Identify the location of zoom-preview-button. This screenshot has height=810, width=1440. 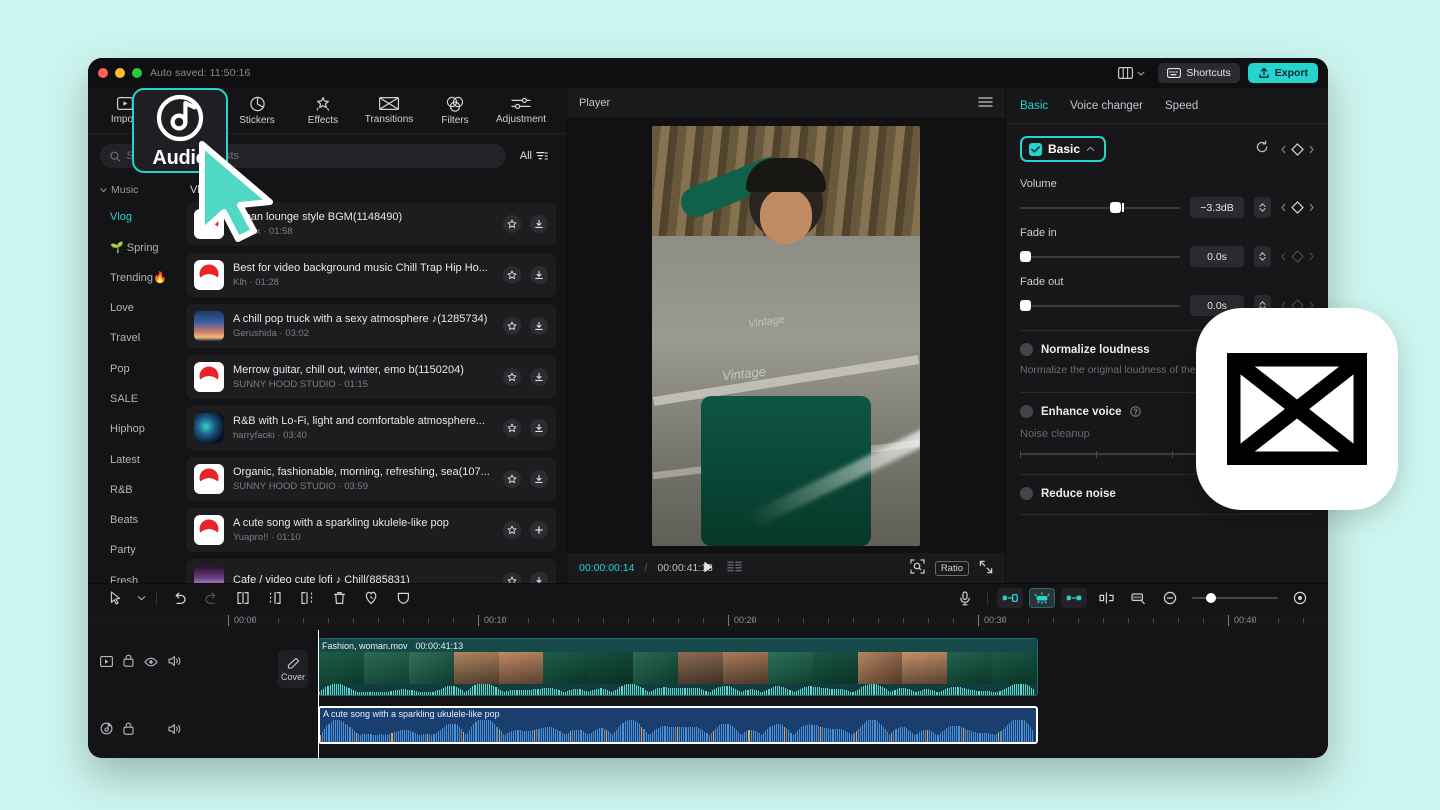
(917, 568).